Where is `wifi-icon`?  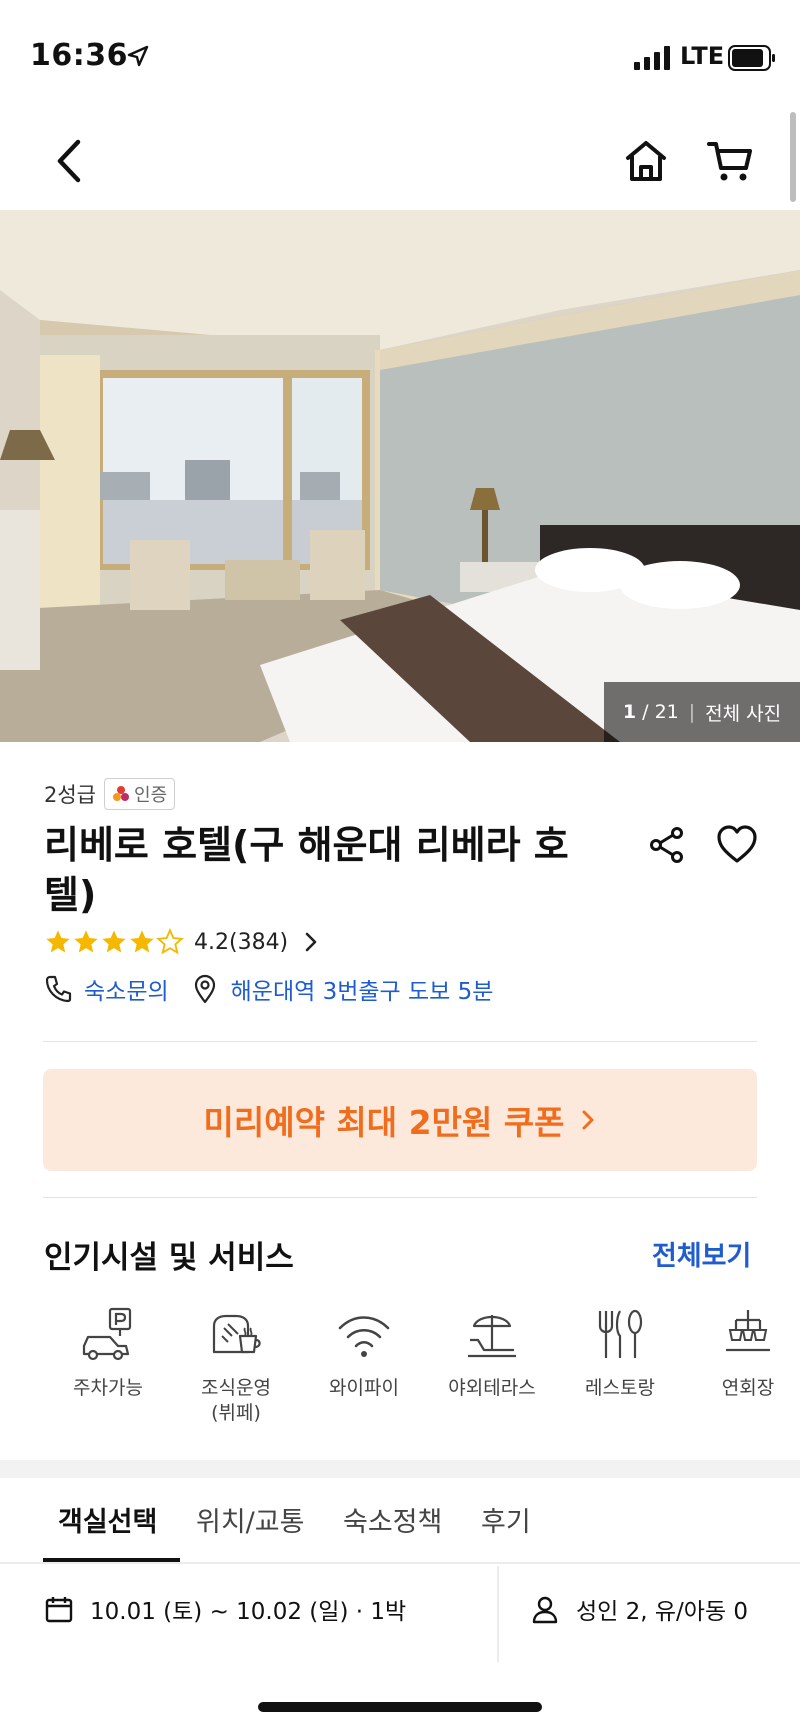 wifi-icon is located at coordinates (364, 1336).